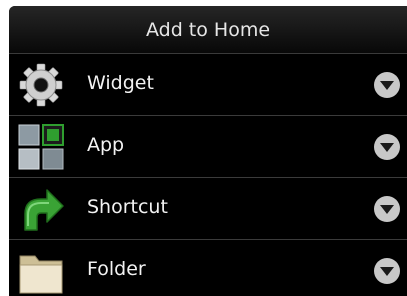  Describe the element at coordinates (116, 269) in the screenshot. I see `folder-label: Folder` at that location.